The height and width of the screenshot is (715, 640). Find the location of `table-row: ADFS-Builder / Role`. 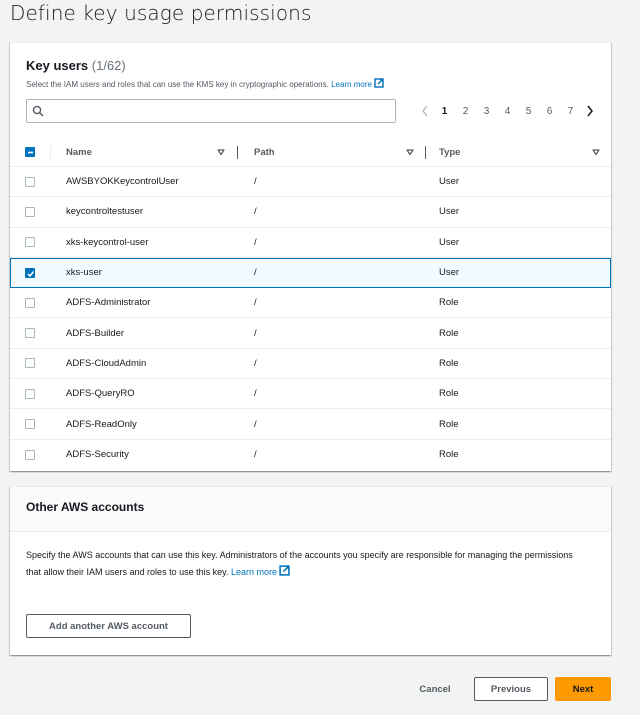

table-row: ADFS-Builder / Role is located at coordinates (310, 333).